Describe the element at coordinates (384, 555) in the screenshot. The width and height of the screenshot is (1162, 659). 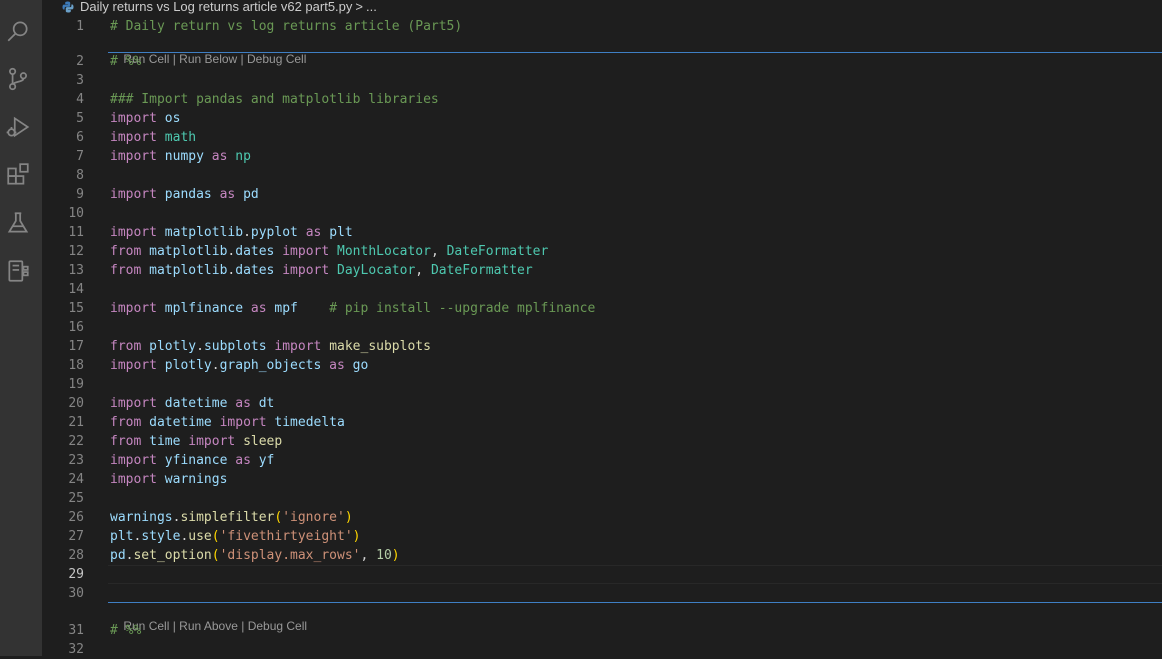
I see `code-token: 10` at that location.